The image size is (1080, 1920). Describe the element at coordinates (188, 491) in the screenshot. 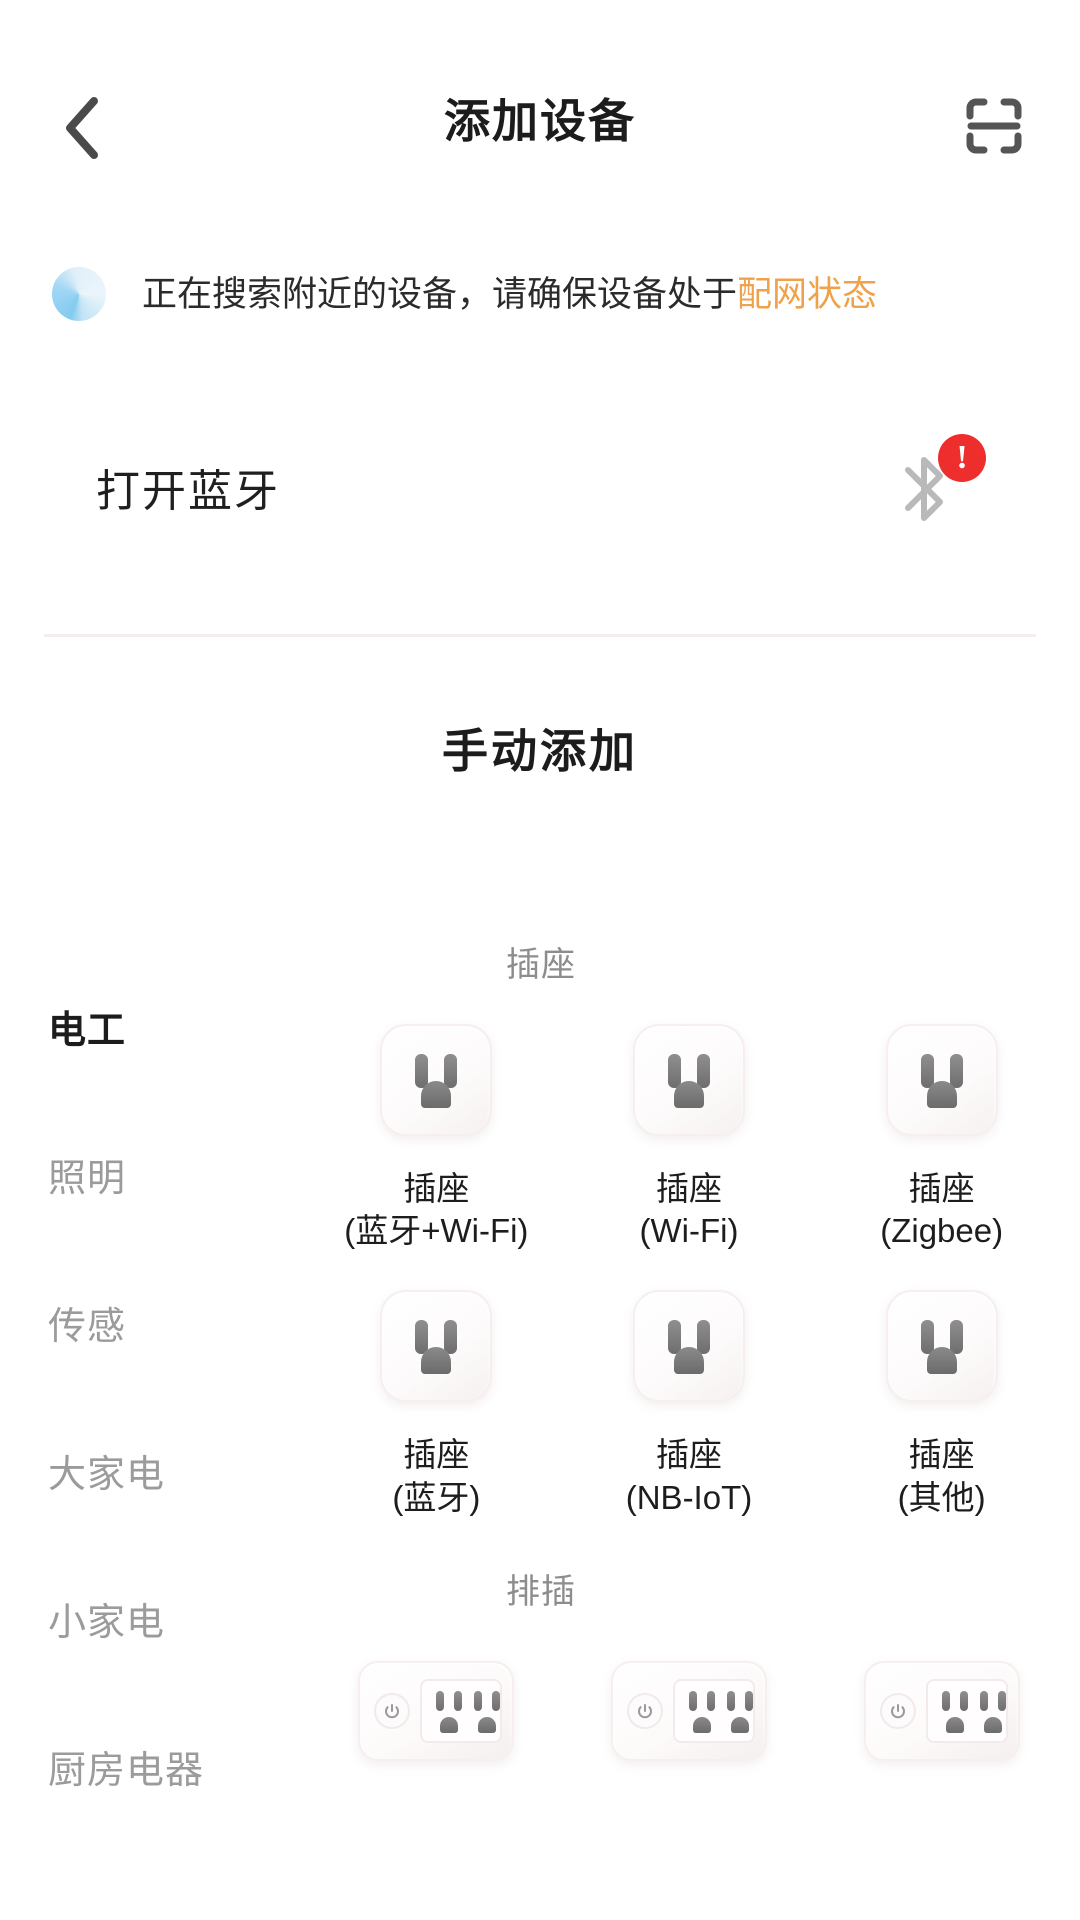

I see `bluetooth-label: 打开蓝牙` at that location.